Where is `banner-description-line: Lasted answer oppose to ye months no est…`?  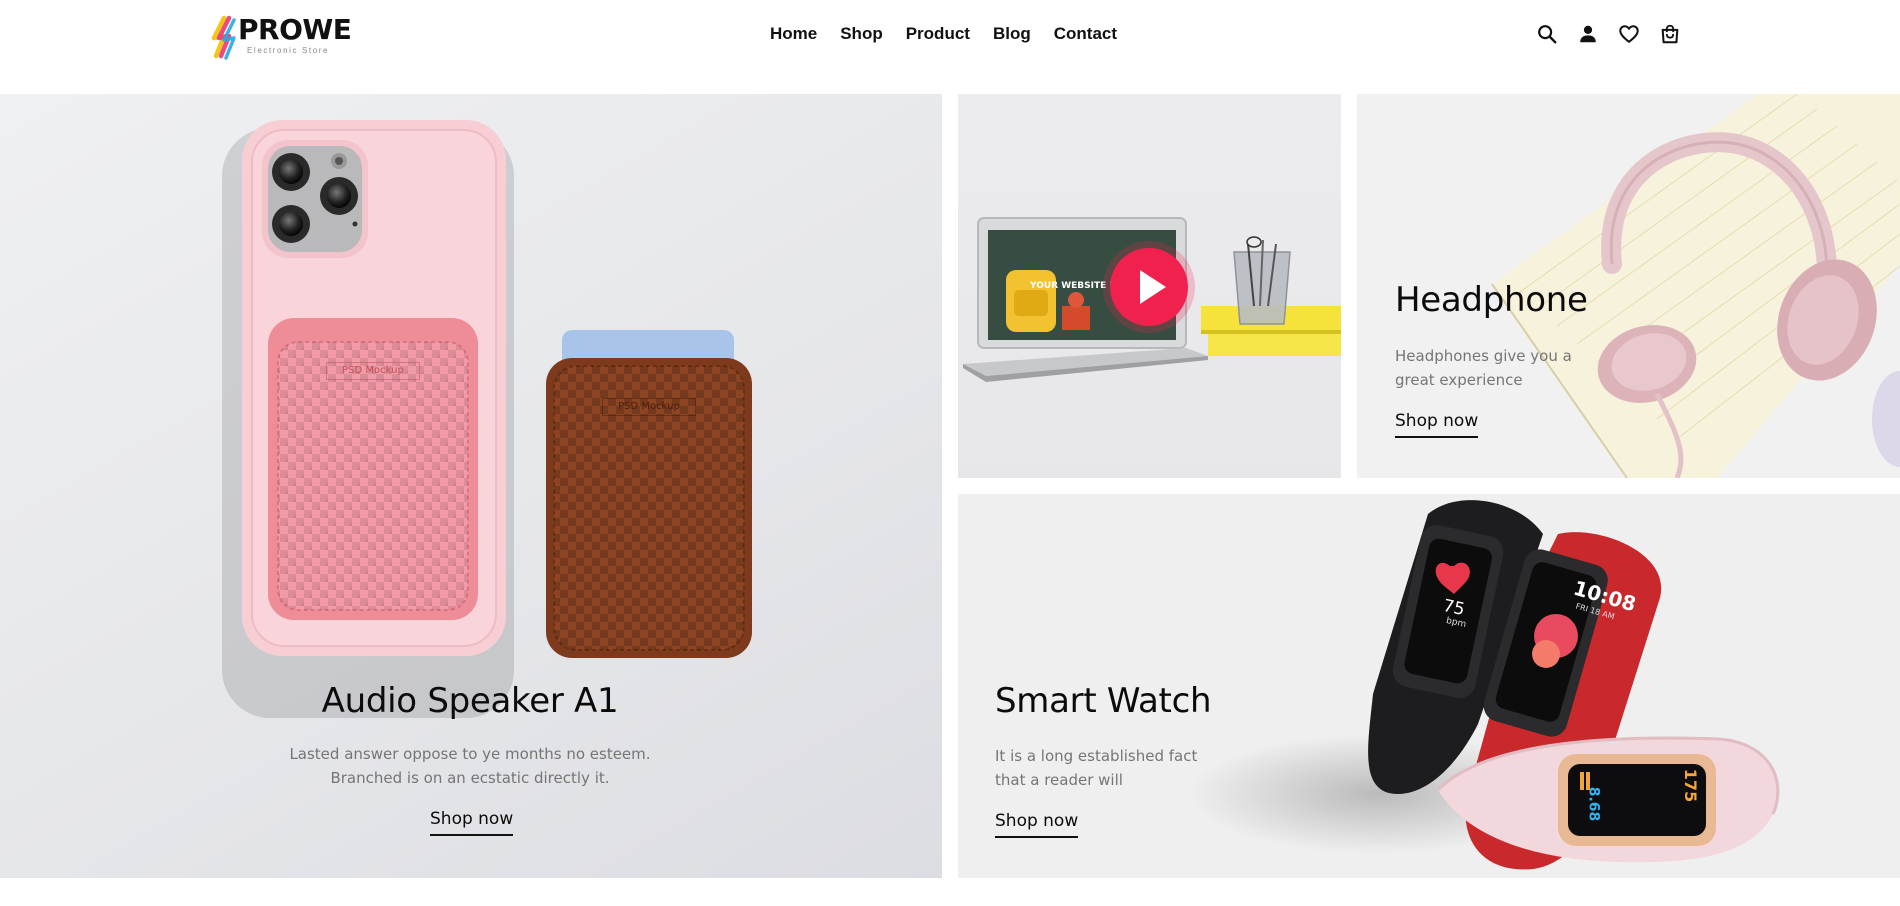 banner-description-line: Lasted answer oppose to ye months no est… is located at coordinates (470, 754).